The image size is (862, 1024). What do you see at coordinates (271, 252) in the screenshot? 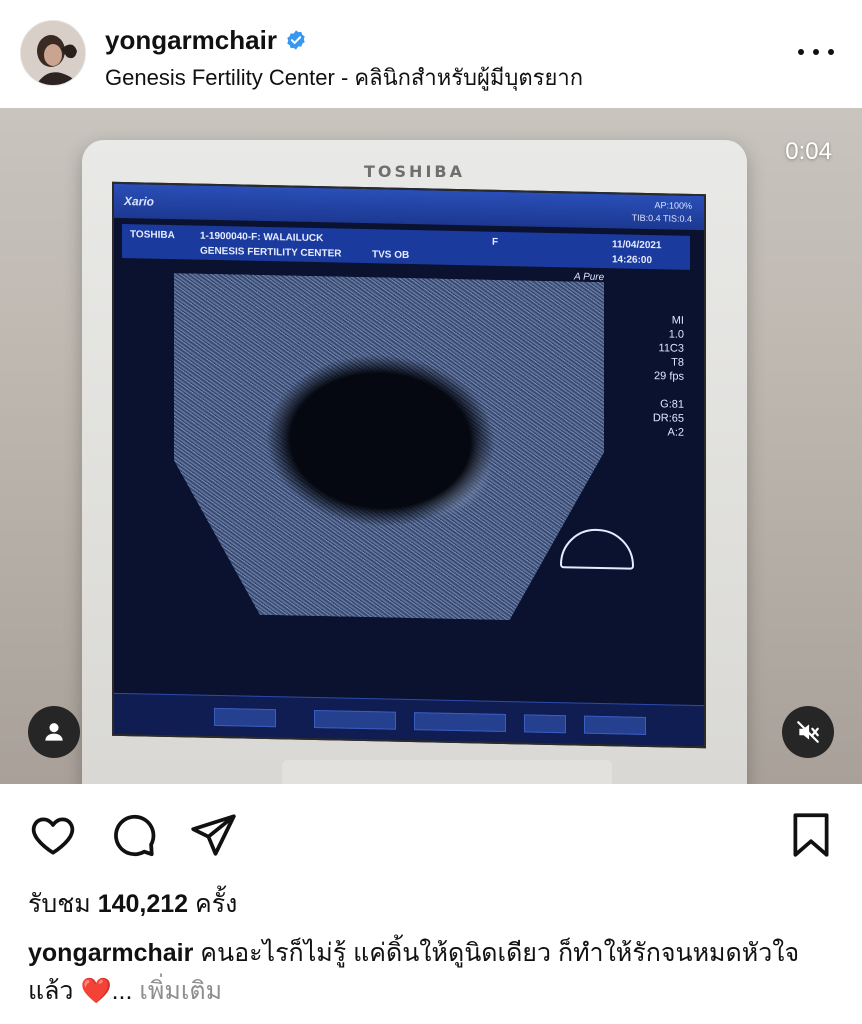
I see `clinic-name: GENESIS FERTILITY CENTER` at bounding box center [271, 252].